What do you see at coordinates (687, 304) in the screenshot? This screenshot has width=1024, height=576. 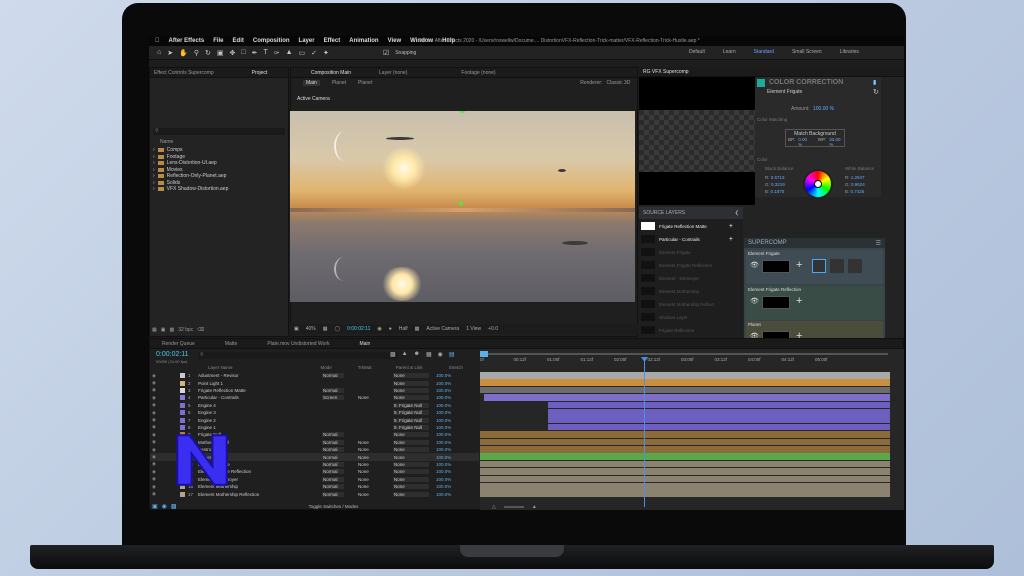 I see `source-layer-item: Element Mothership Reflect` at bounding box center [687, 304].